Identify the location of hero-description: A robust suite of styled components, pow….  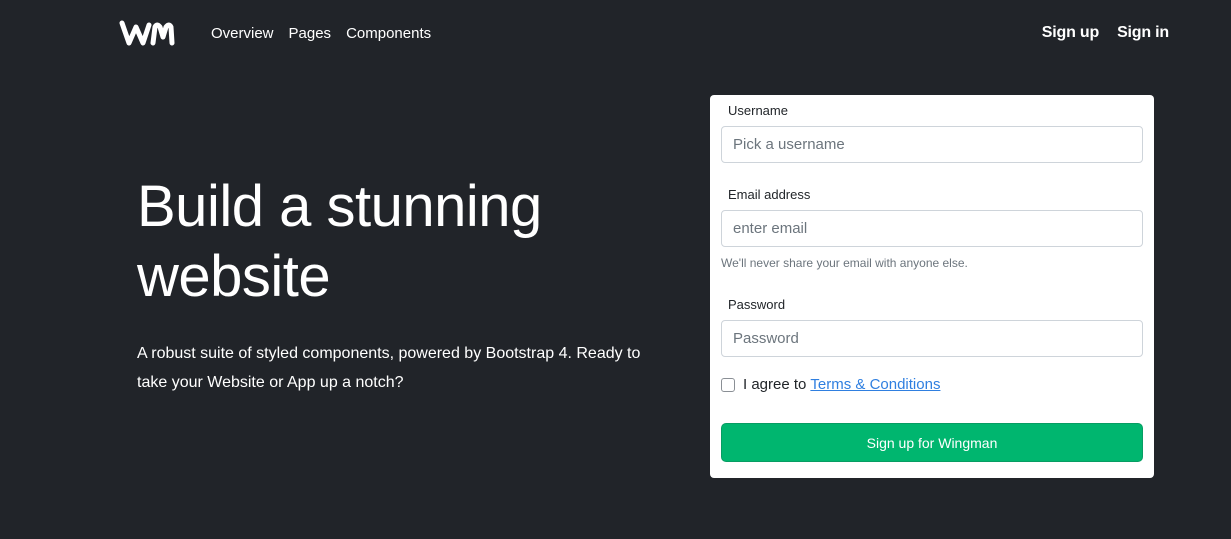
(407, 368).